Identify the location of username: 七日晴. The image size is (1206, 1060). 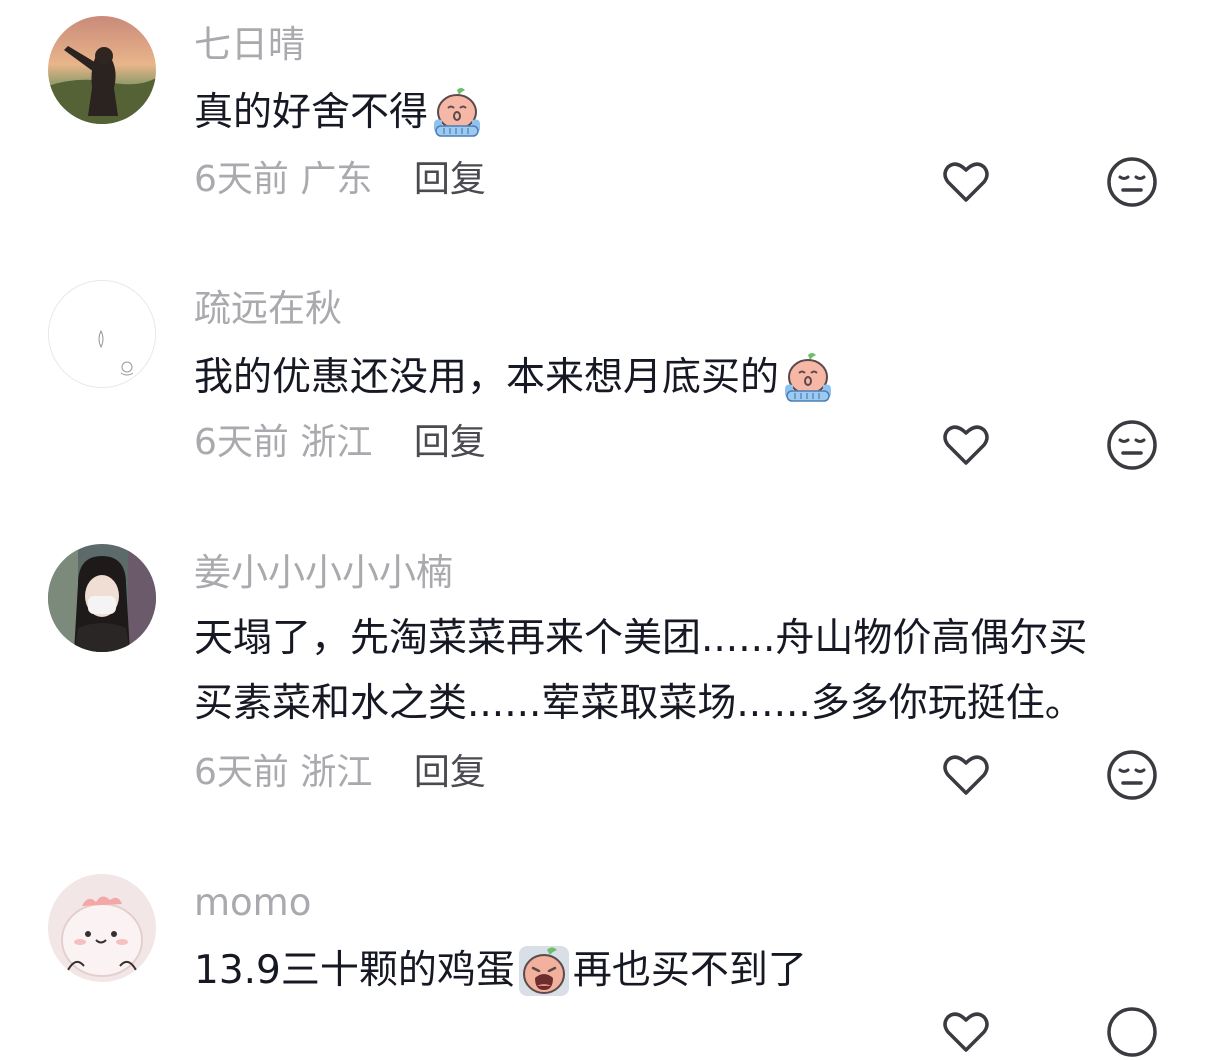
(249, 45).